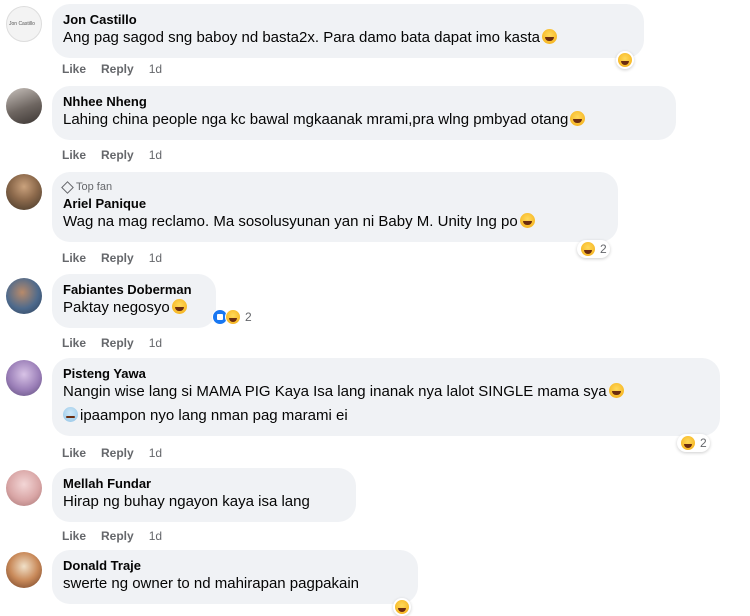  What do you see at coordinates (347, 20) in the screenshot?
I see `comment-author: Jon Castillo` at bounding box center [347, 20].